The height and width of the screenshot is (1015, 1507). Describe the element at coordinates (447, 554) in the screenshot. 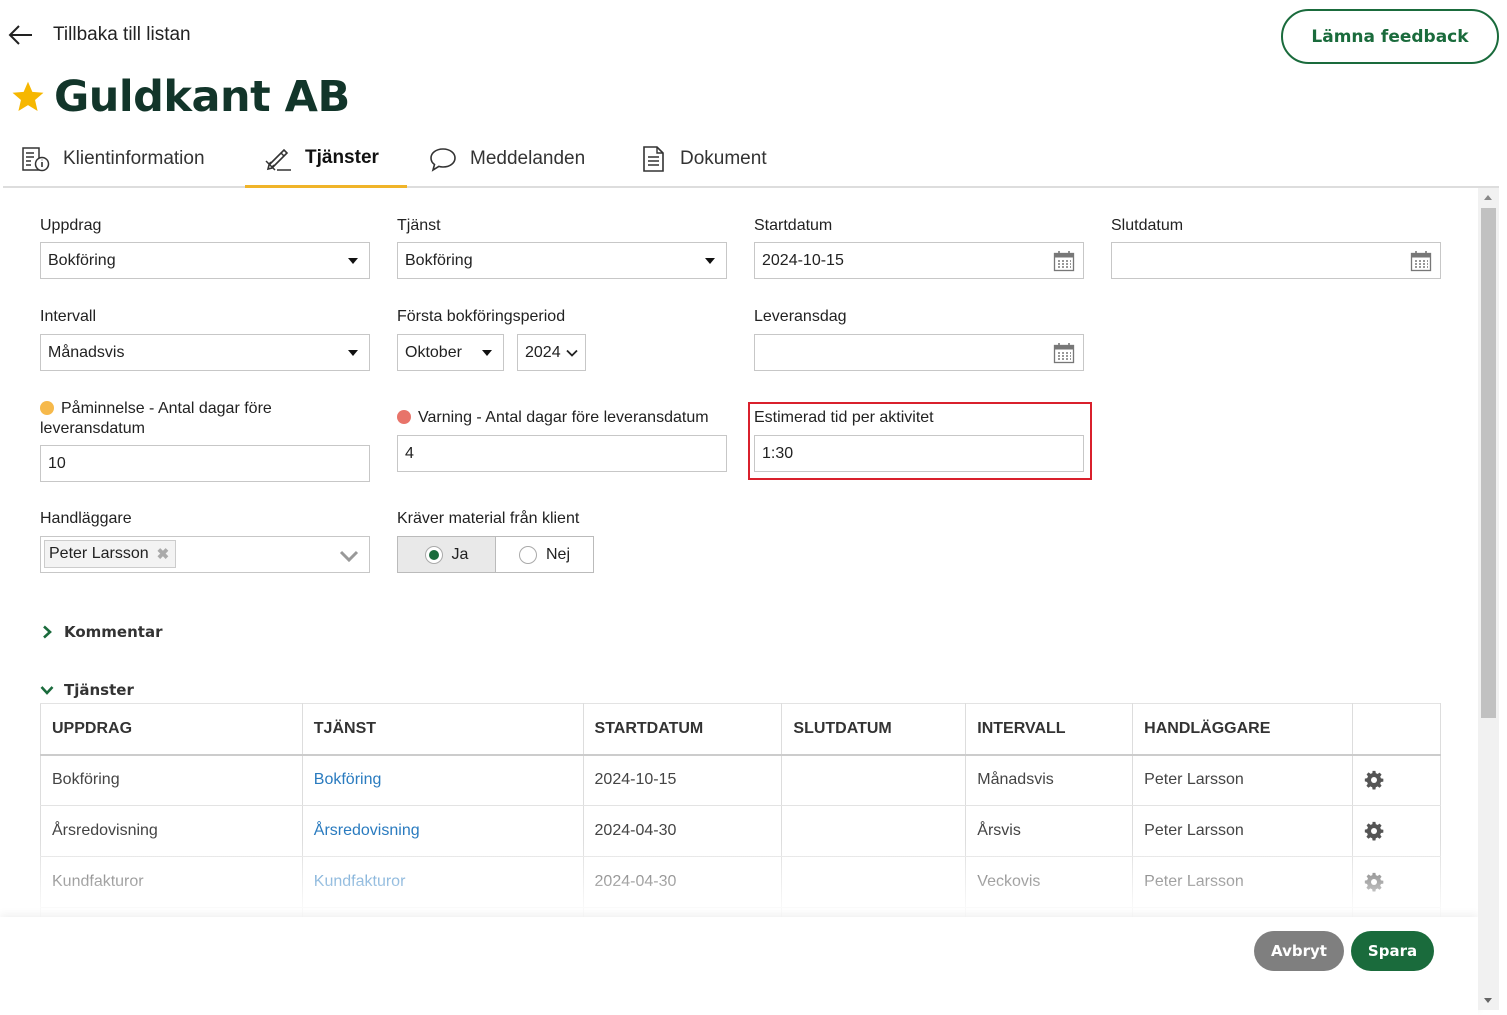

I see `radio-ja: Ja` at that location.